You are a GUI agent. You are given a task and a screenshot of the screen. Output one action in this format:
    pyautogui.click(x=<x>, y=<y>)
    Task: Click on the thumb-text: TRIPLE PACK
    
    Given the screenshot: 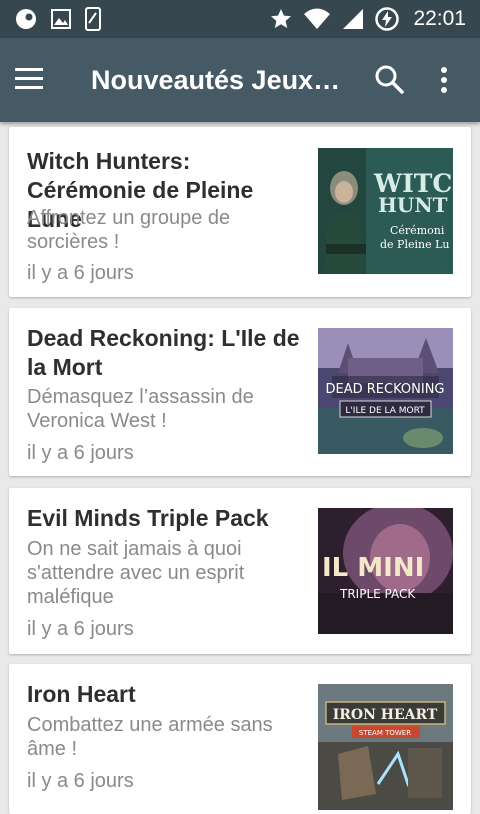 What is the action you would take?
    pyautogui.click(x=377, y=594)
    